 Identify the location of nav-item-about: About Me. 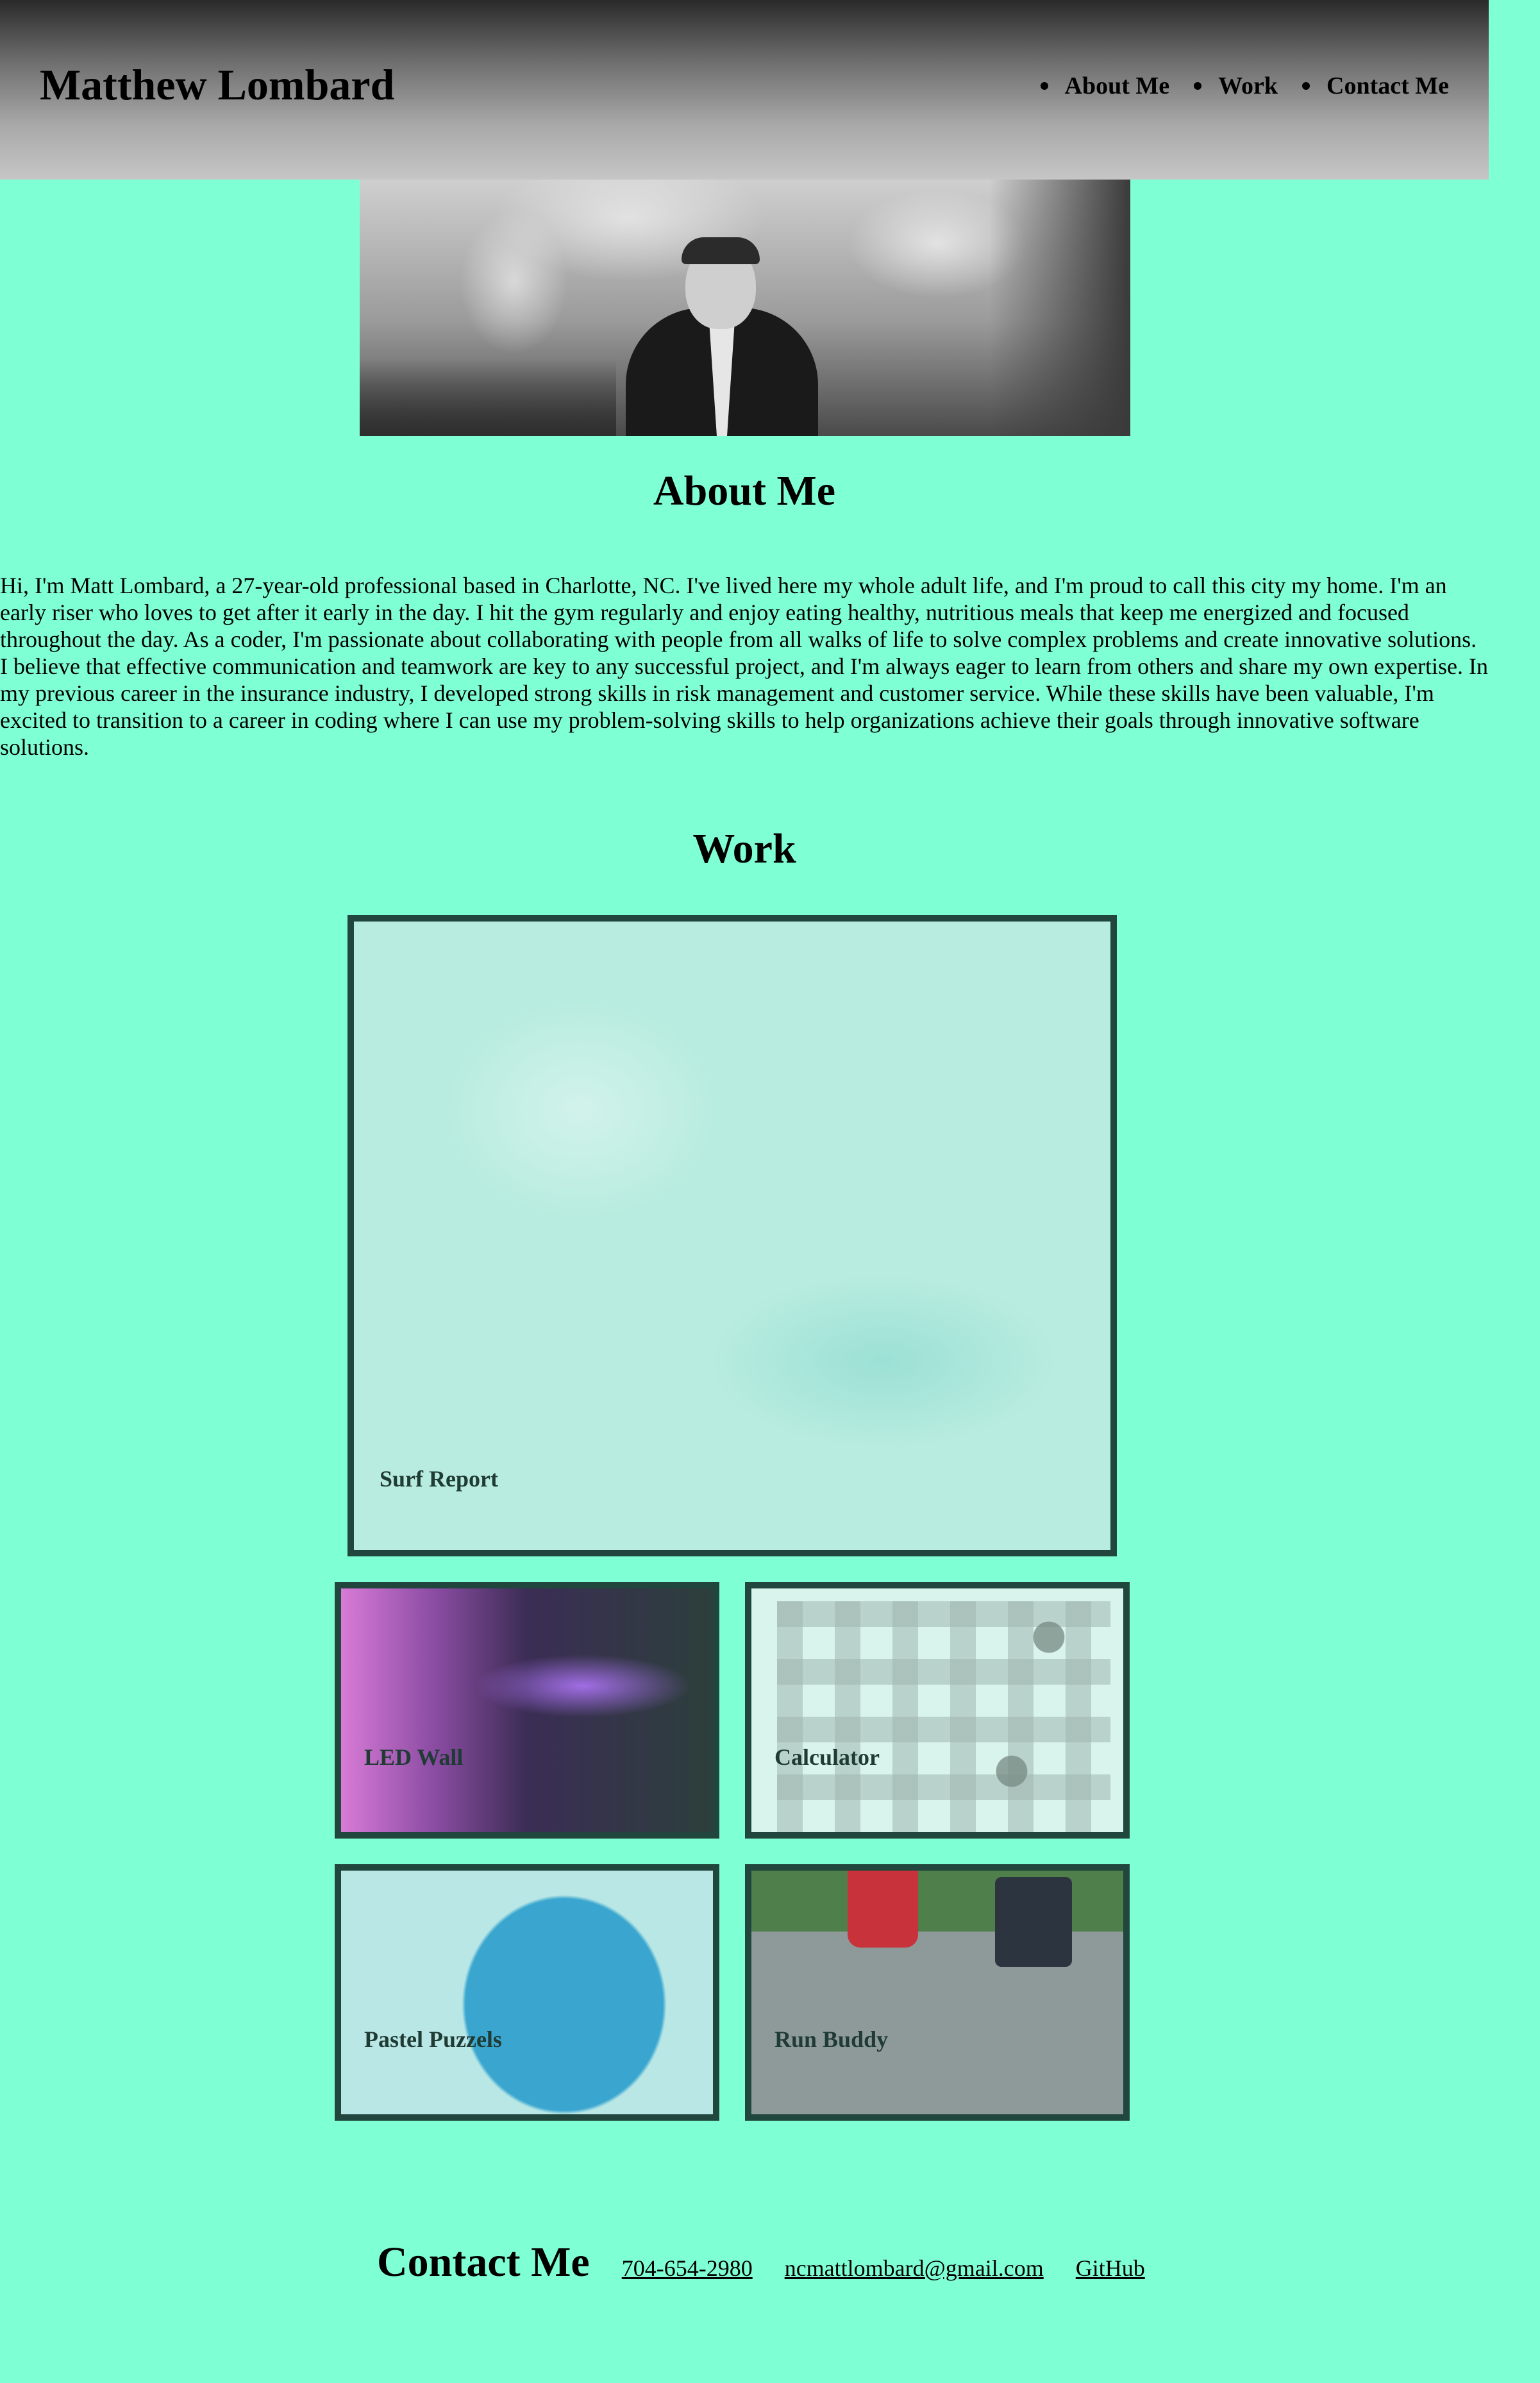
(1105, 86).